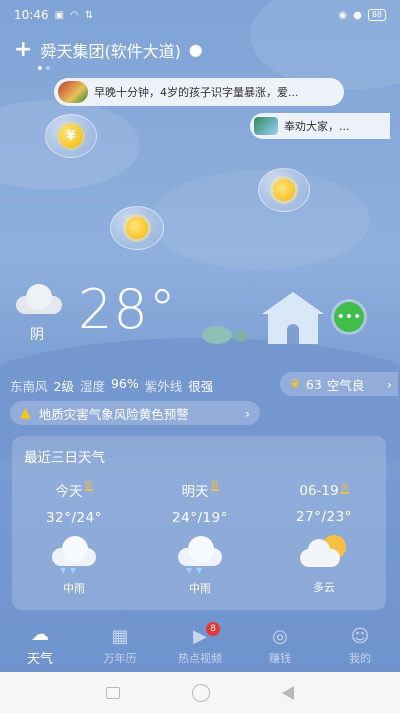 This screenshot has height=713, width=400. What do you see at coordinates (293, 318) in the screenshot?
I see `house-illustration` at bounding box center [293, 318].